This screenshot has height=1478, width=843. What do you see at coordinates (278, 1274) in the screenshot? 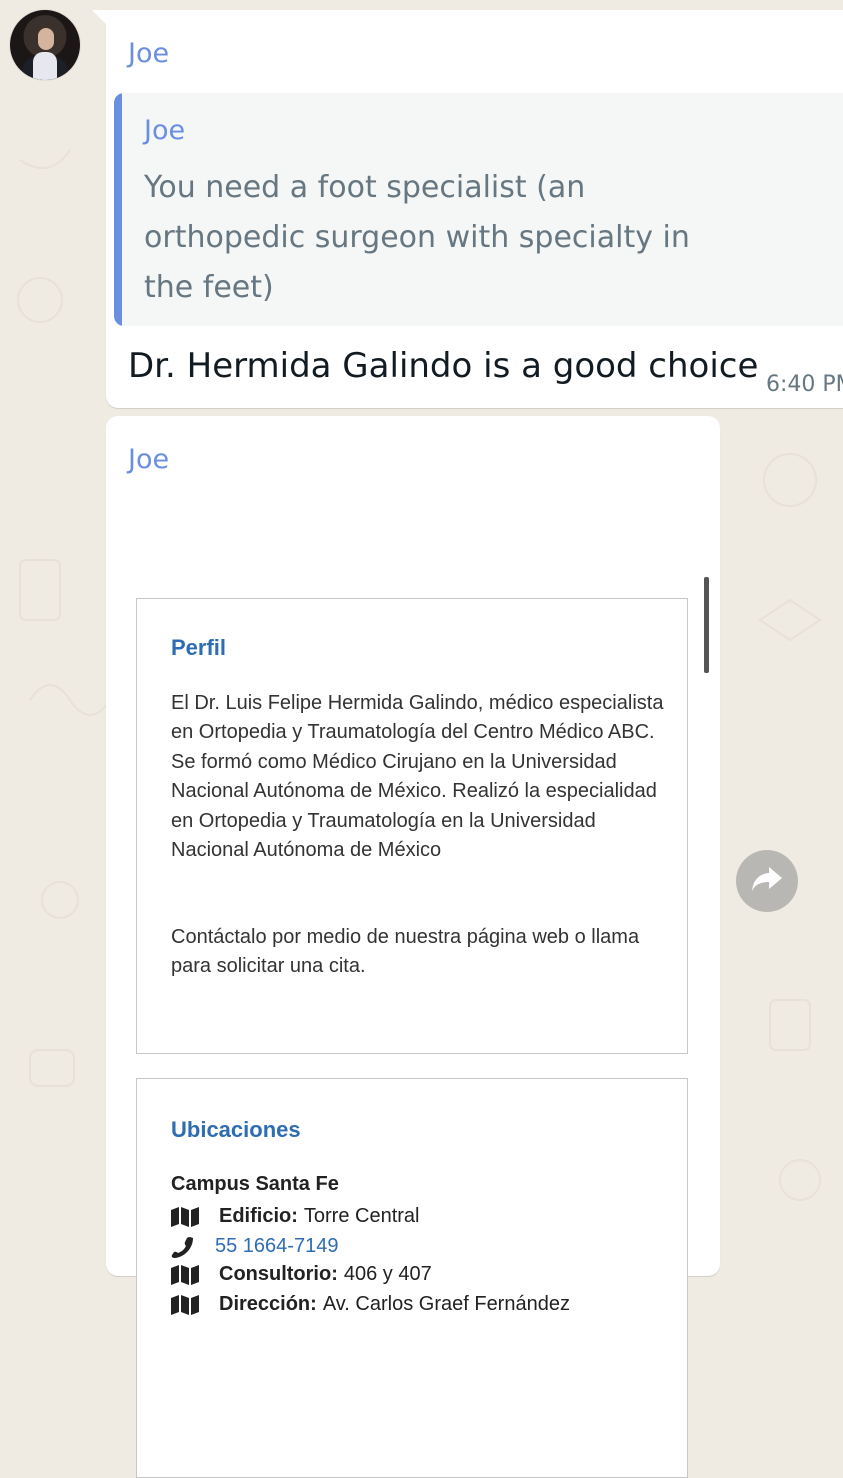
I see `office-label: Consultorio:` at bounding box center [278, 1274].